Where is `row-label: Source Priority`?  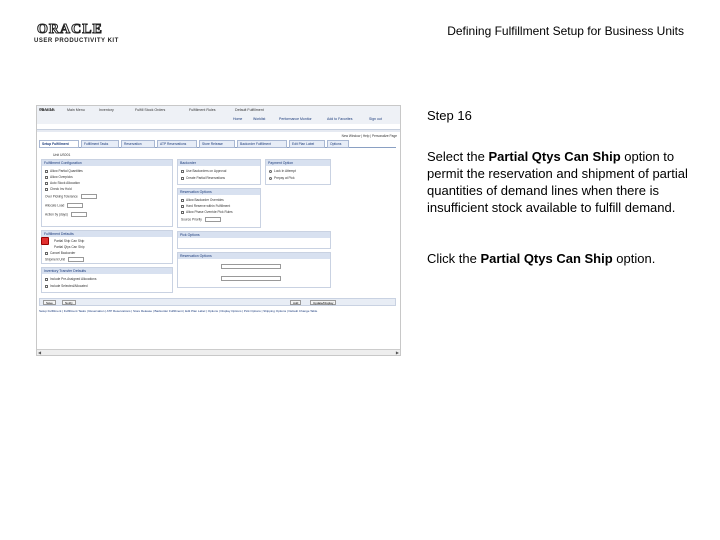
row-label: Source Priority is located at coordinates (191, 219).